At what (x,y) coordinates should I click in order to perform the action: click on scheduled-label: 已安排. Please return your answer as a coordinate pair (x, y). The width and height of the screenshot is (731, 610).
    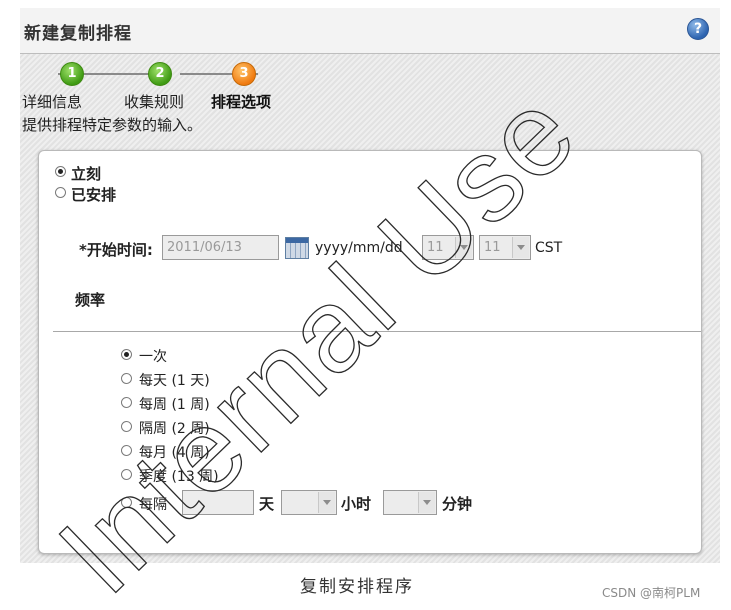
    Looking at the image, I should click on (94, 195).